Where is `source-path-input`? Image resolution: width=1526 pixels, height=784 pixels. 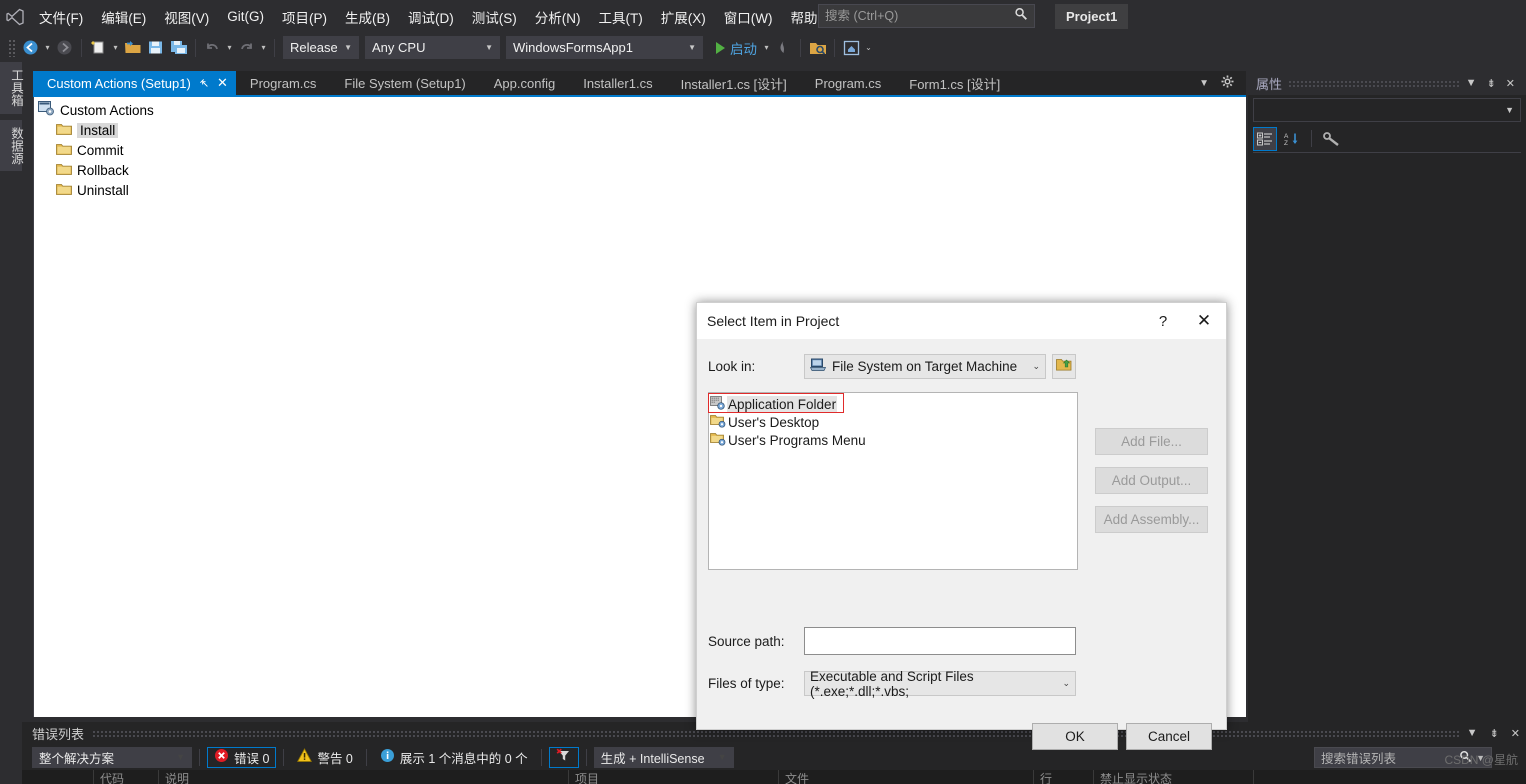 source-path-input is located at coordinates (940, 641).